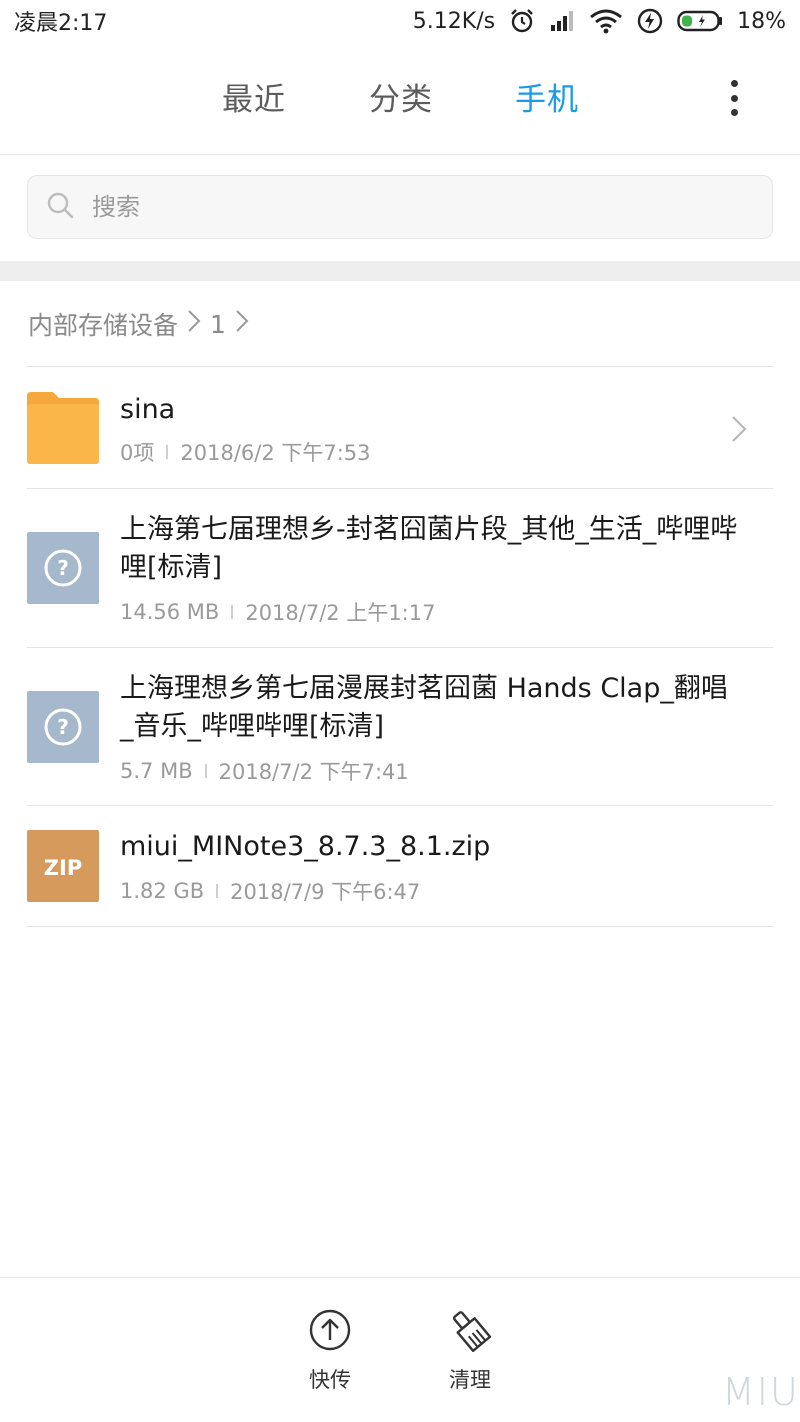 Image resolution: width=800 pixels, height=1422 pixels. What do you see at coordinates (700, 21) in the screenshot?
I see `battery-icon` at bounding box center [700, 21].